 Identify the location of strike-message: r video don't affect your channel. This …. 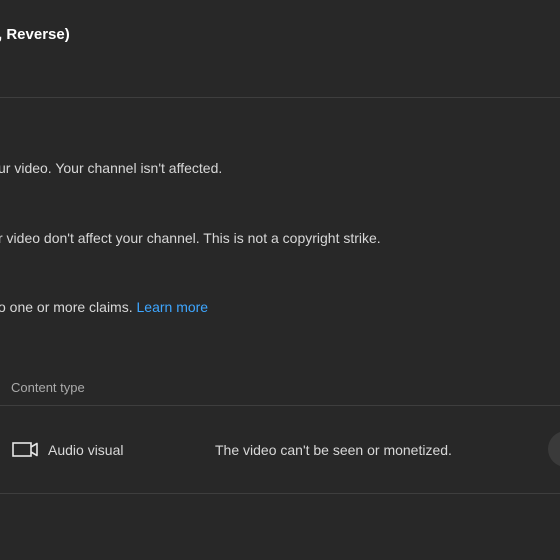
(190, 238).